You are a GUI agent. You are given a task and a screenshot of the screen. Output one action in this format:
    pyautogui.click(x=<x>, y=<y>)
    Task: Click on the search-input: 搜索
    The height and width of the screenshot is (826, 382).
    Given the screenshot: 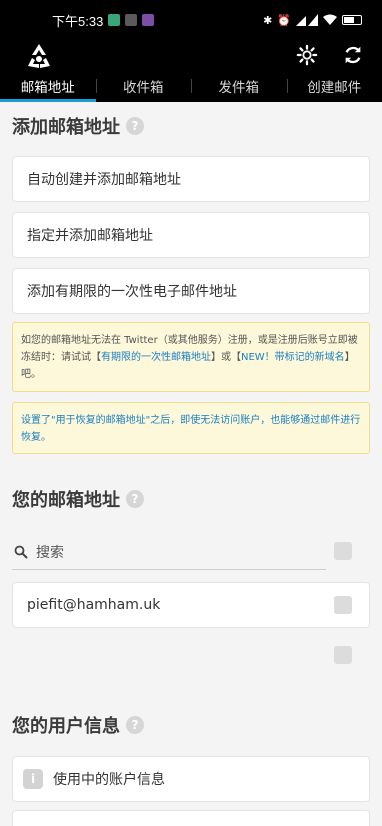 What is the action you would take?
    pyautogui.click(x=50, y=552)
    